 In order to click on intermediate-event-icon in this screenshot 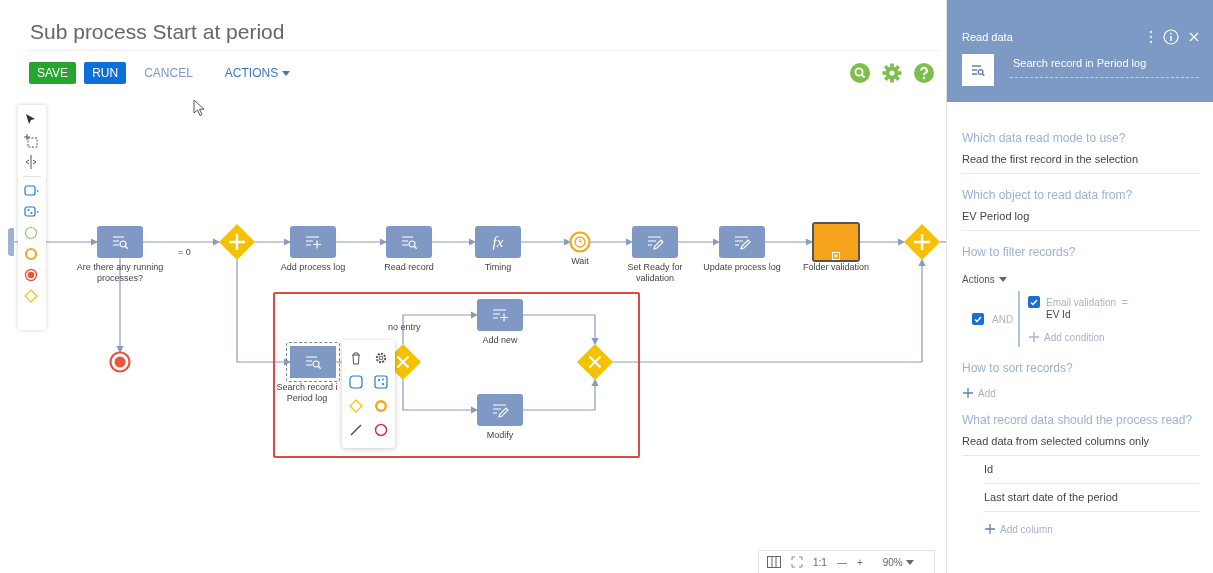, I will do `click(32, 254)`.